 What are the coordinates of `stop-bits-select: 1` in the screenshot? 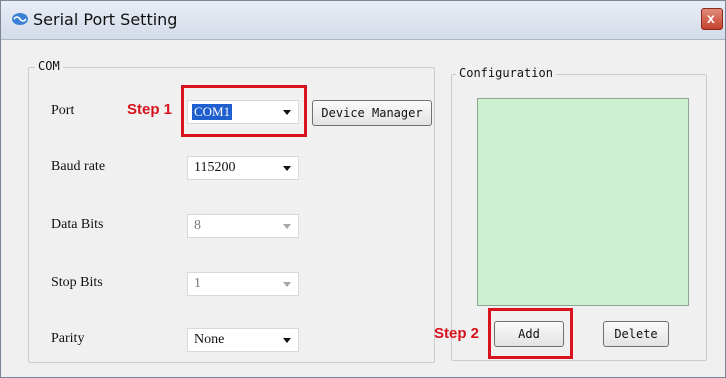 It's located at (243, 284).